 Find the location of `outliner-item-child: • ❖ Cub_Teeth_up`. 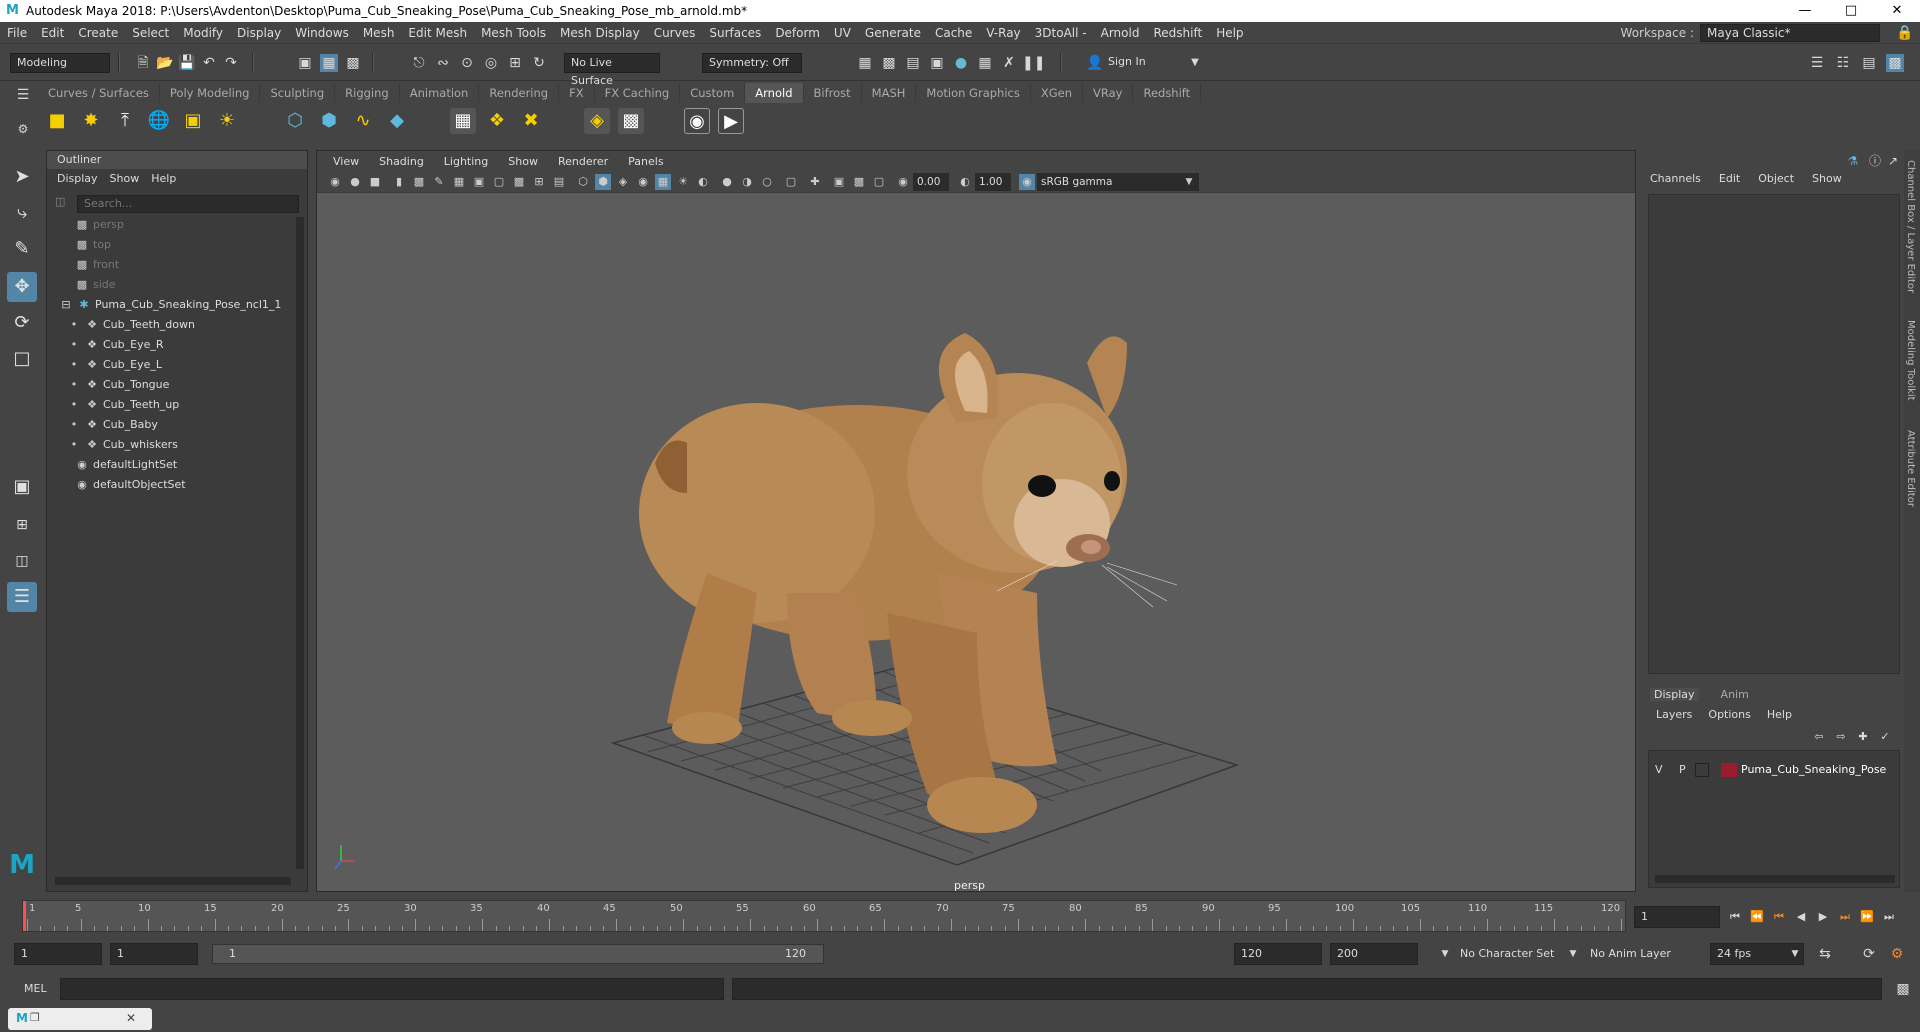

outliner-item-child: • ❖ Cub_Teeth_up is located at coordinates (123, 405).